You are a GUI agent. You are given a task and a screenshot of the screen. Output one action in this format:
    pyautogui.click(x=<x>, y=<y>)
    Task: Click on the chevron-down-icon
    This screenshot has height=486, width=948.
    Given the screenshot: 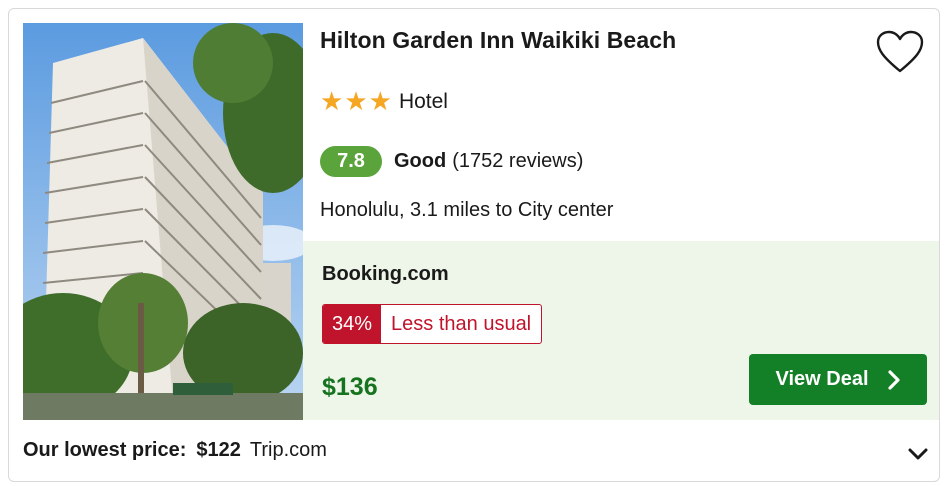 What is the action you would take?
    pyautogui.click(x=918, y=454)
    